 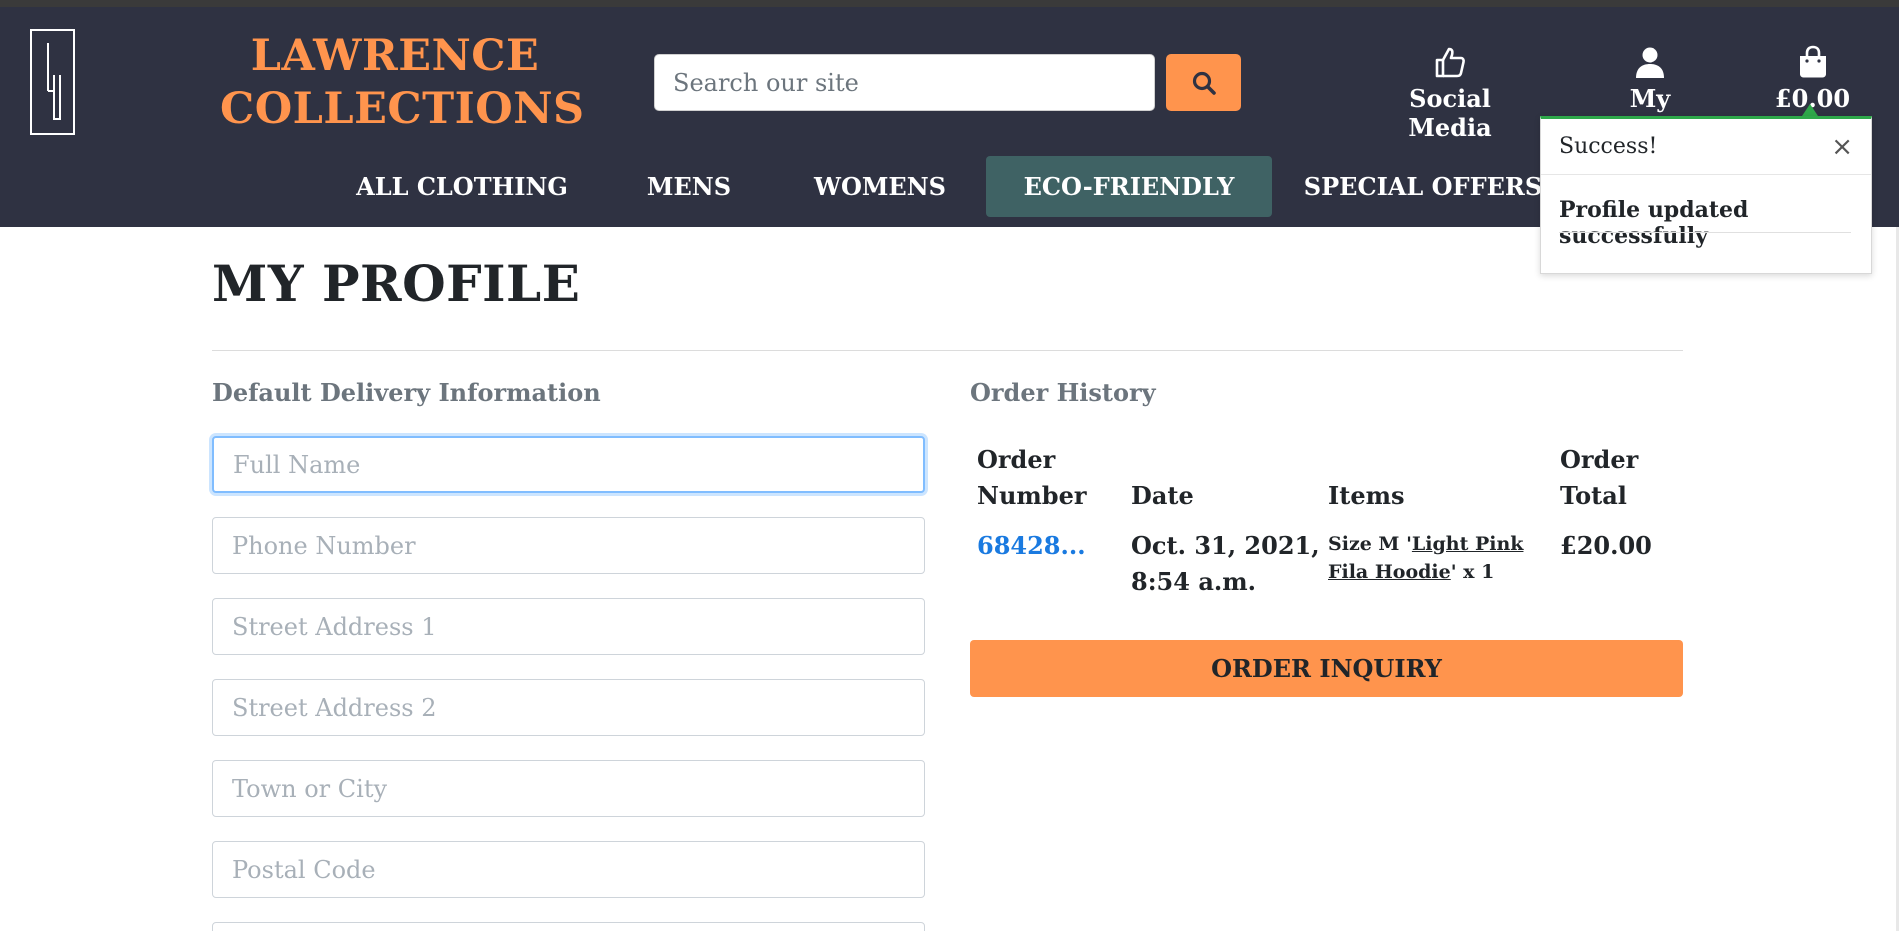 What do you see at coordinates (1162, 495) in the screenshot?
I see `col-date: Date` at bounding box center [1162, 495].